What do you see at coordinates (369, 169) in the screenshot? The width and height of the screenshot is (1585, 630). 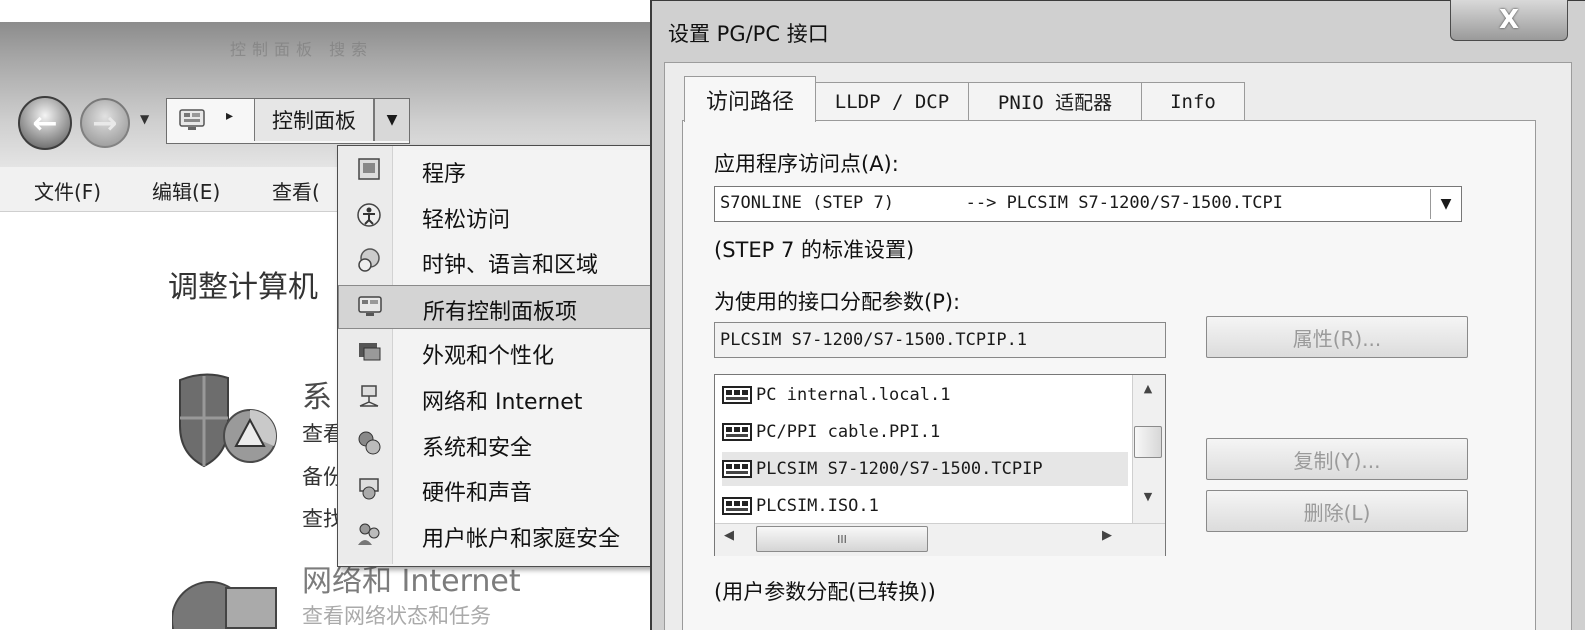 I see `programs-icon` at bounding box center [369, 169].